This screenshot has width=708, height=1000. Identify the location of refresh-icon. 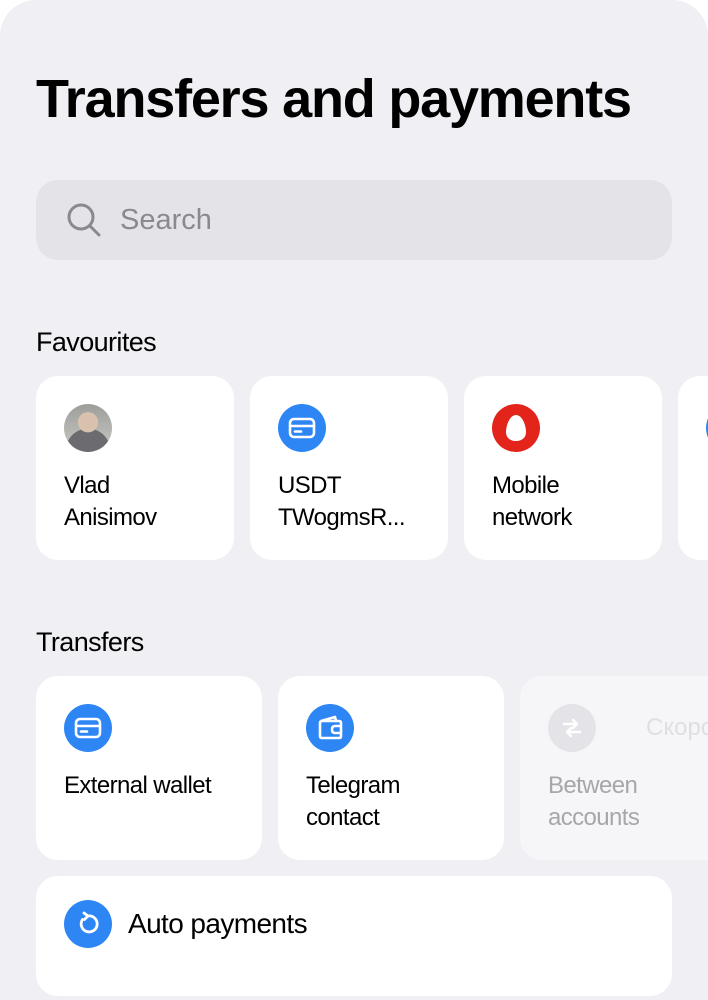
(88, 924).